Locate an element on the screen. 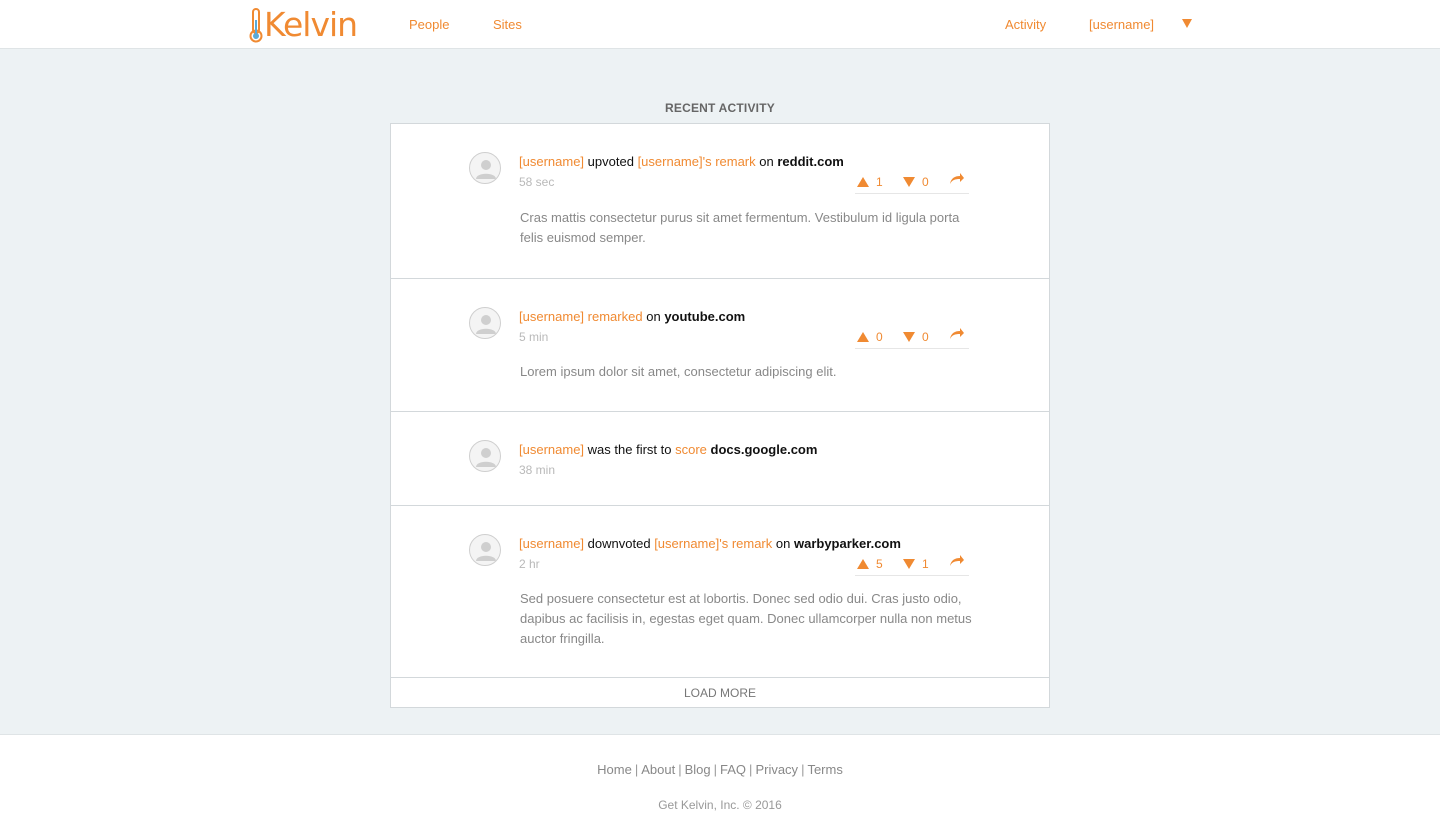  score-link: score is located at coordinates (691, 449).